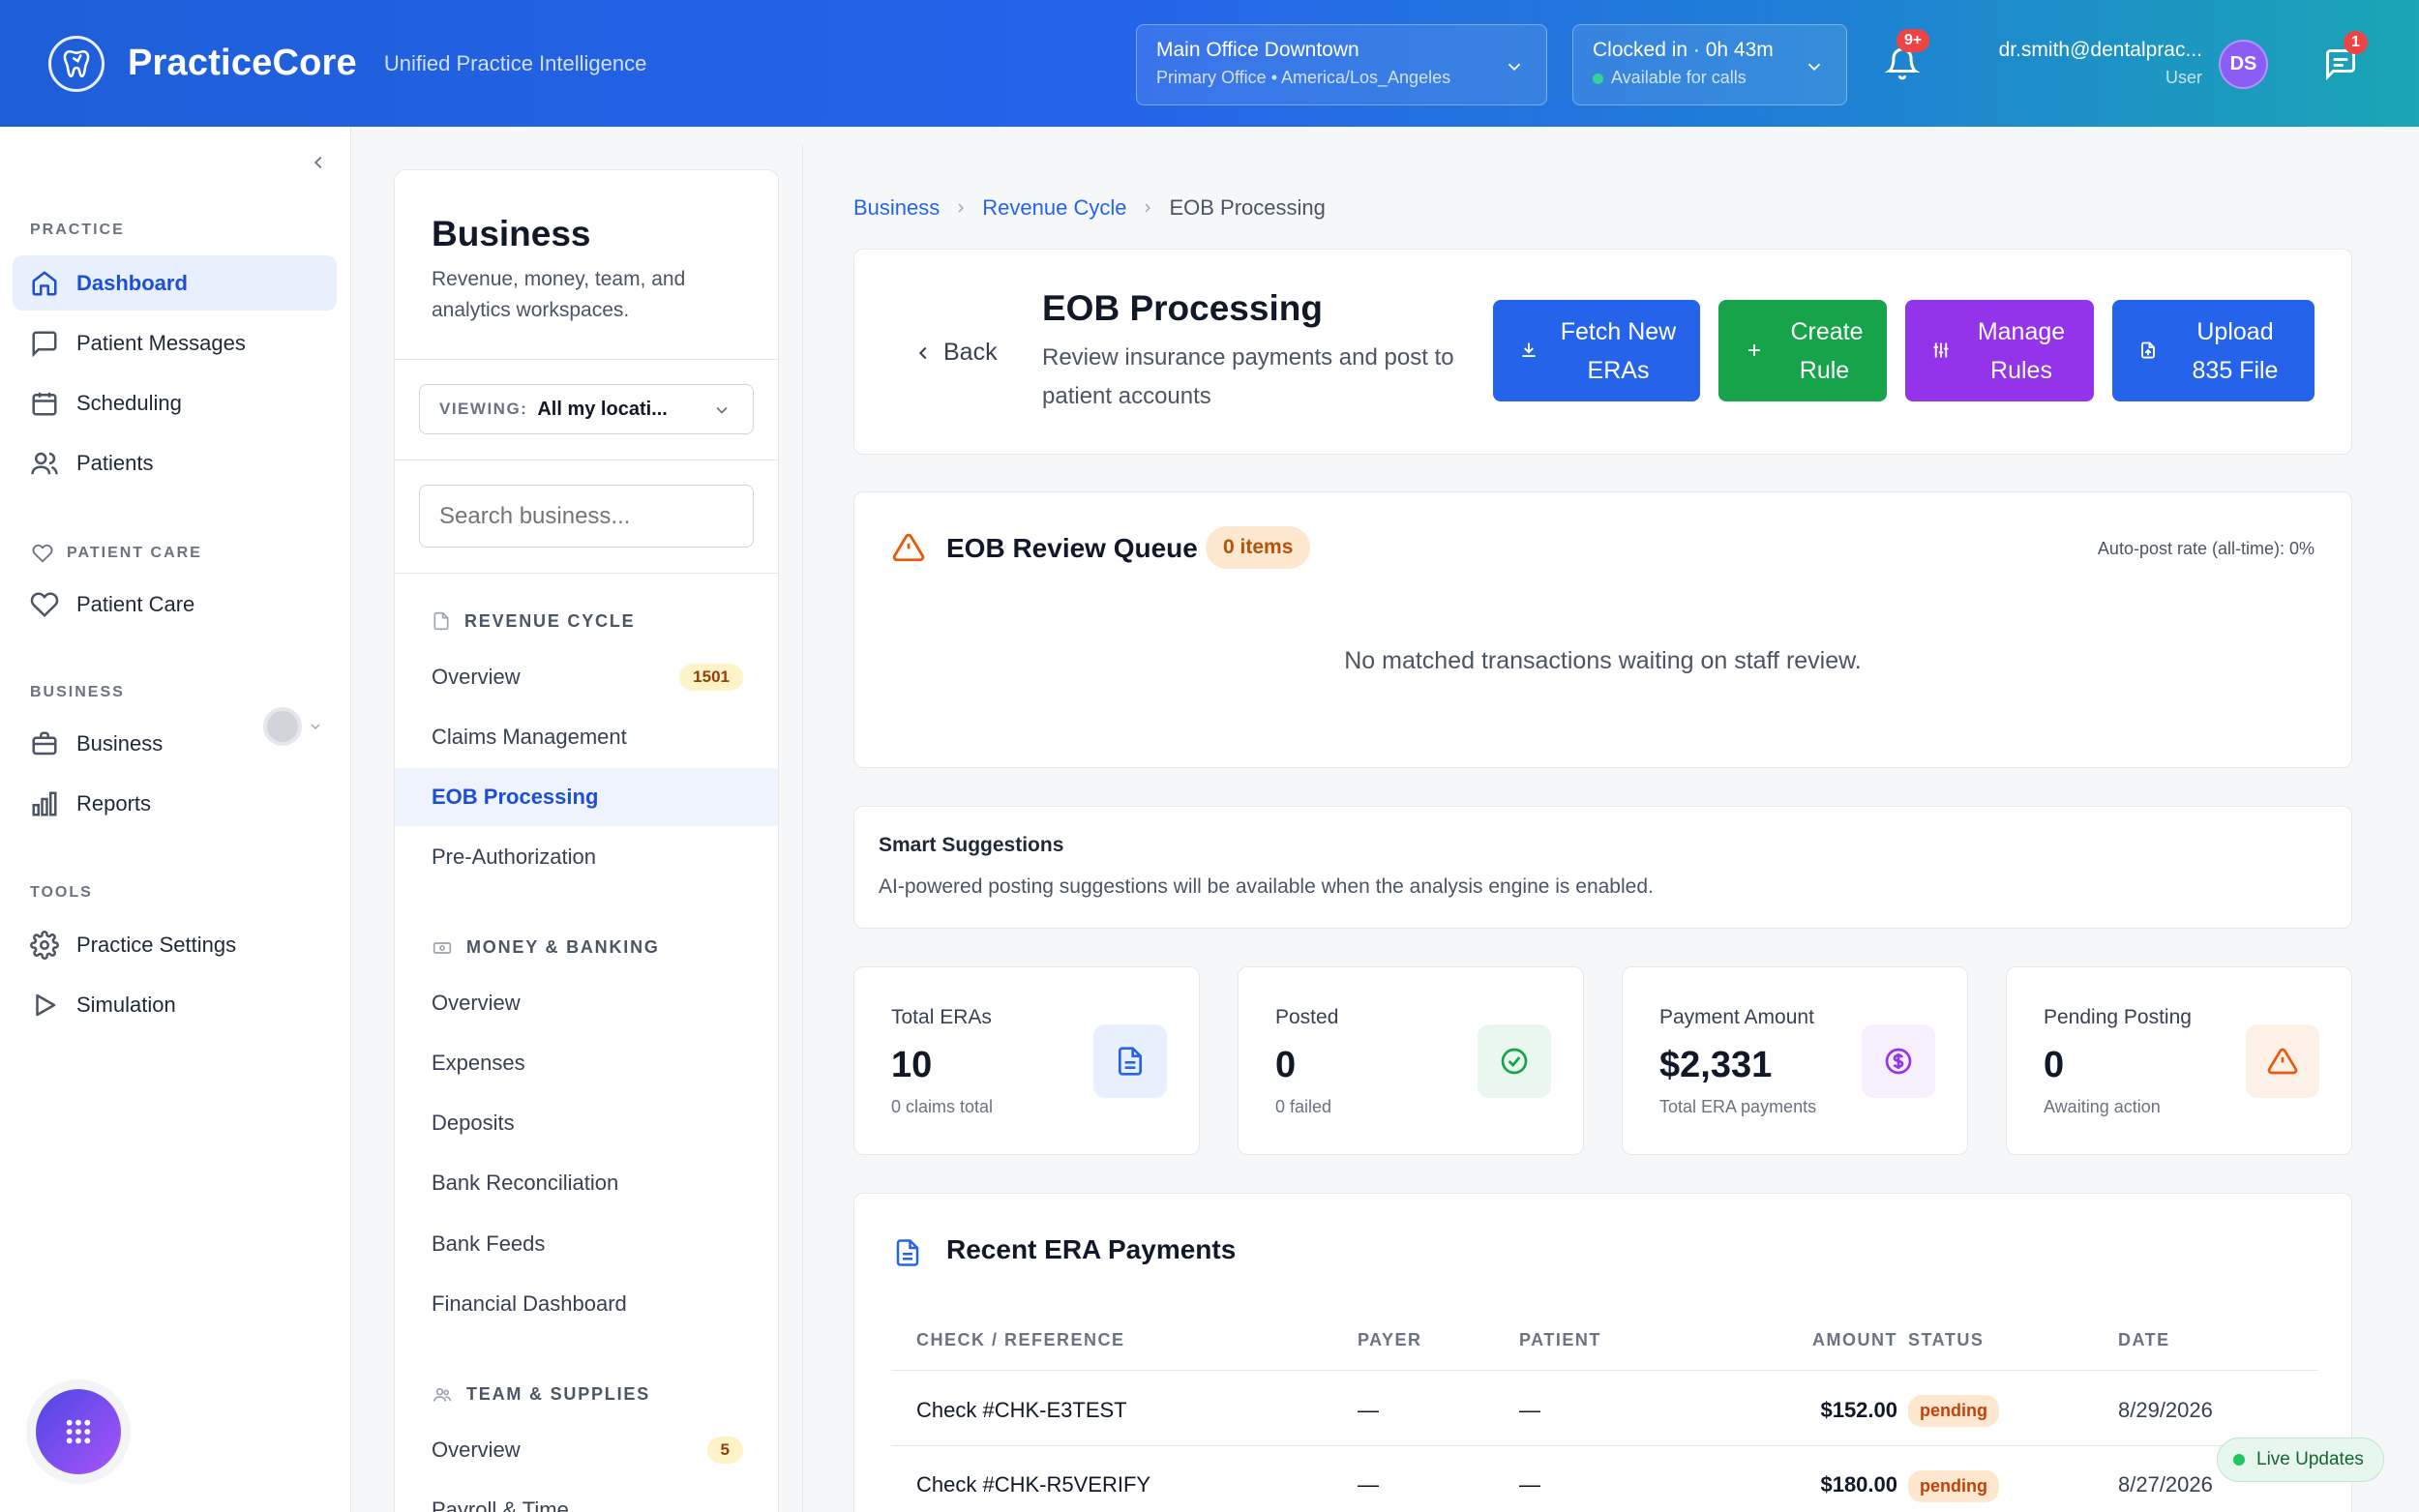 The width and height of the screenshot is (2419, 1512). I want to click on cell-amount: $152.00, so click(1859, 1410).